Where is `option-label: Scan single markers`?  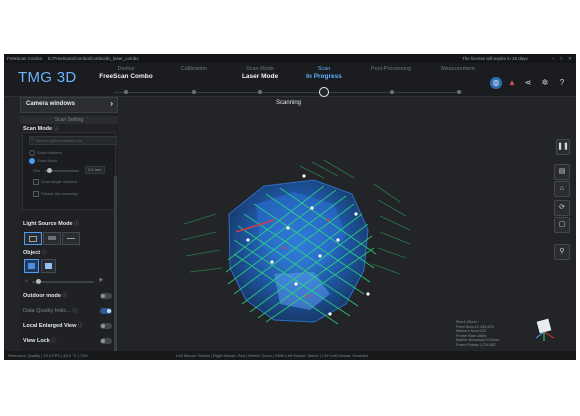 option-label: Scan single markers is located at coordinates (59, 182).